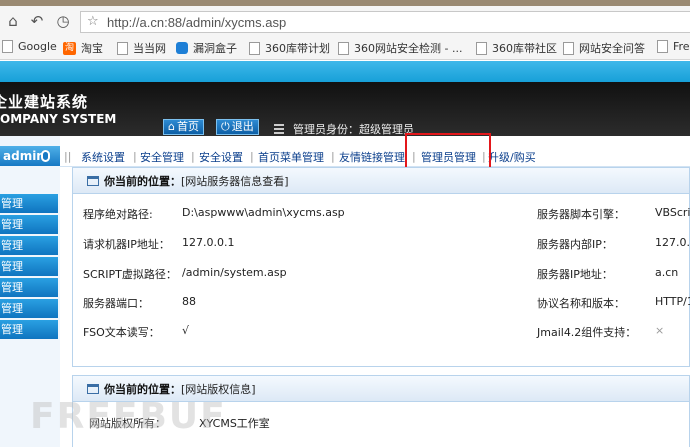 The image size is (690, 447). I want to click on info-label: SCRIPT虚拟路径：, so click(130, 274).